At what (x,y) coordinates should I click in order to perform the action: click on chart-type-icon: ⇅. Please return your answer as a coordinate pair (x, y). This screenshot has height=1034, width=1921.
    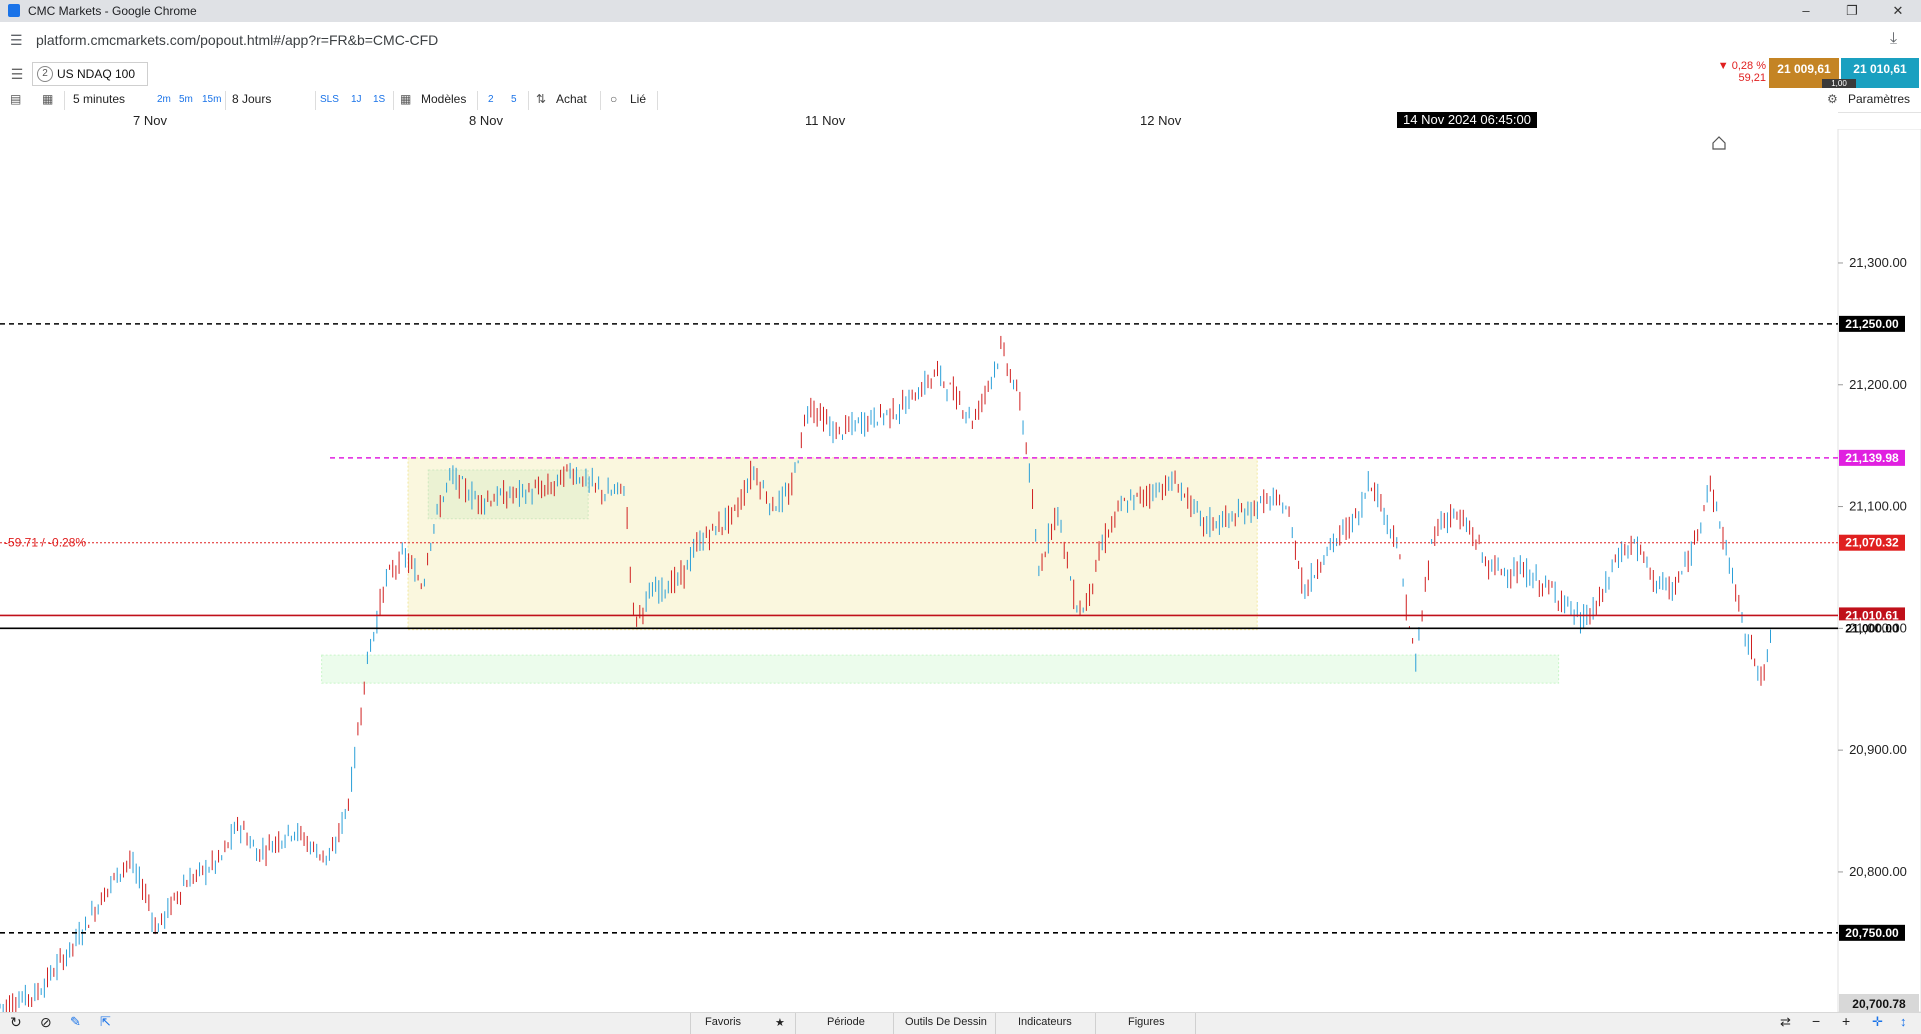
    Looking at the image, I should click on (541, 99).